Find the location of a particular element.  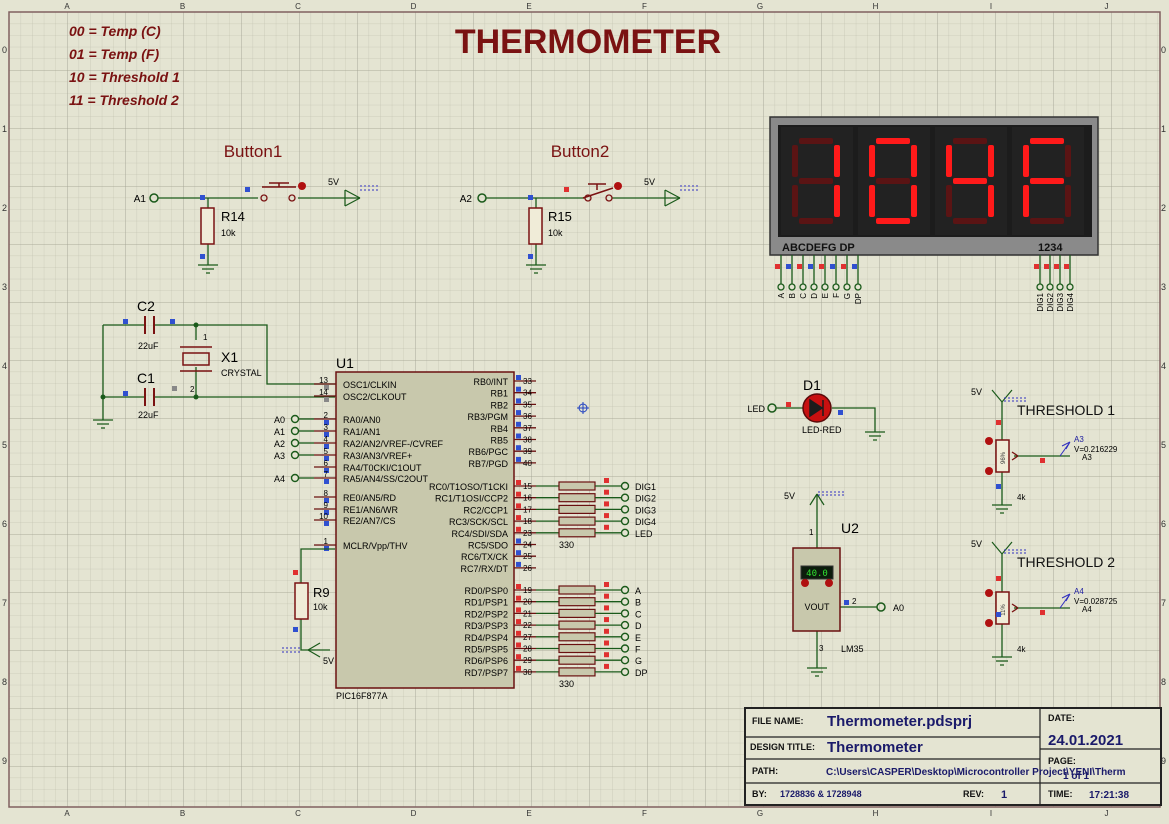

mcu-pin-number: 19 is located at coordinates (527, 590).